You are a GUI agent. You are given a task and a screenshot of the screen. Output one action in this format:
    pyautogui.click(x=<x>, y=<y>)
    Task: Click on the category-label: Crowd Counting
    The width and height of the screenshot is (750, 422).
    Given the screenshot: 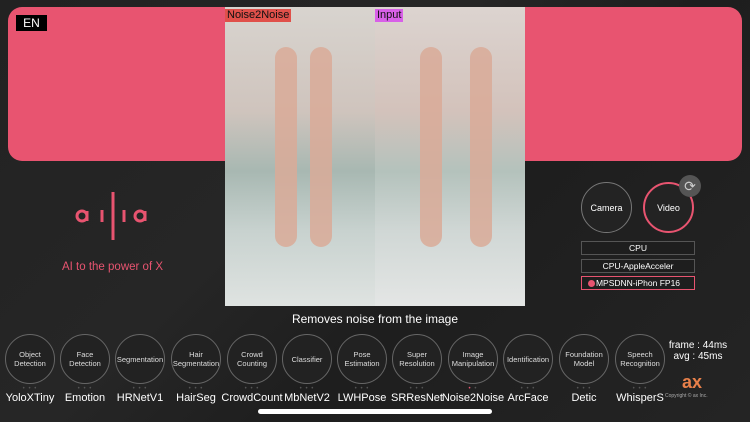 What is the action you would take?
    pyautogui.click(x=252, y=359)
    